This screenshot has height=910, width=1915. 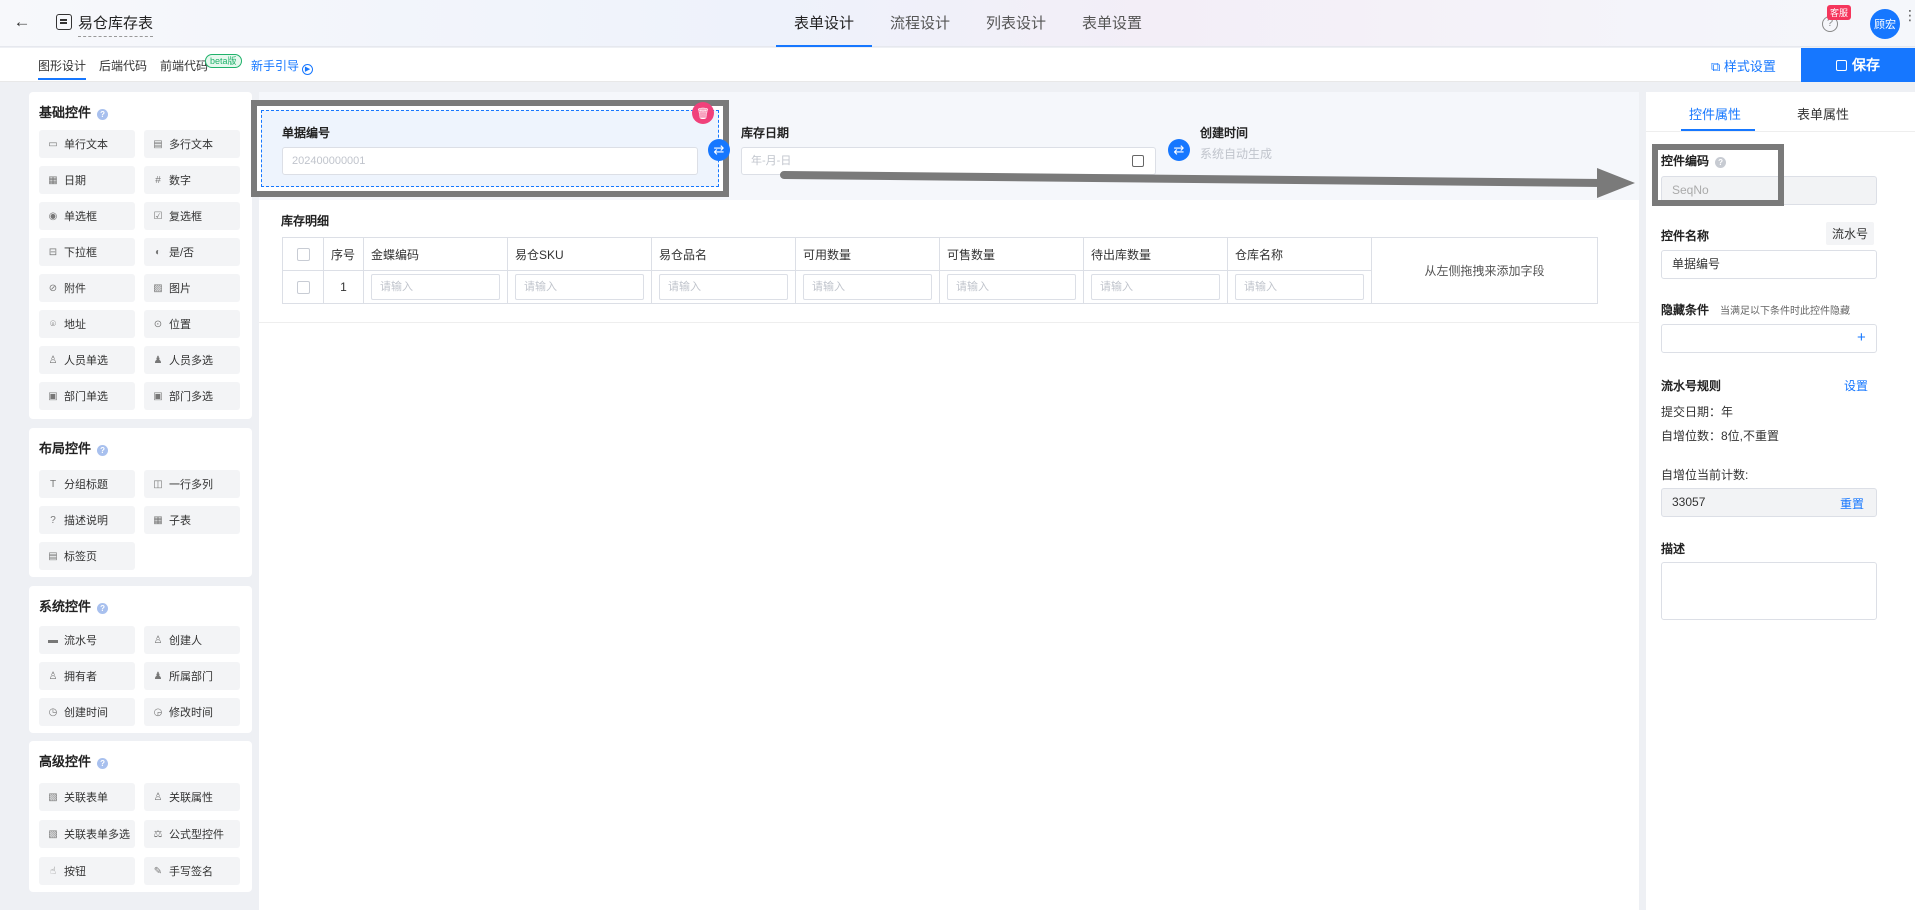 I want to click on col-header: 仓库名称, so click(x=1299, y=254).